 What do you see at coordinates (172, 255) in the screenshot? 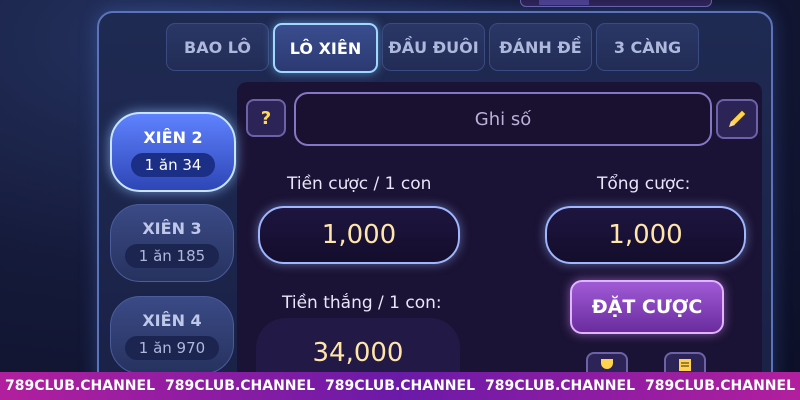
I see `option-odds: 1 ăn 185` at bounding box center [172, 255].